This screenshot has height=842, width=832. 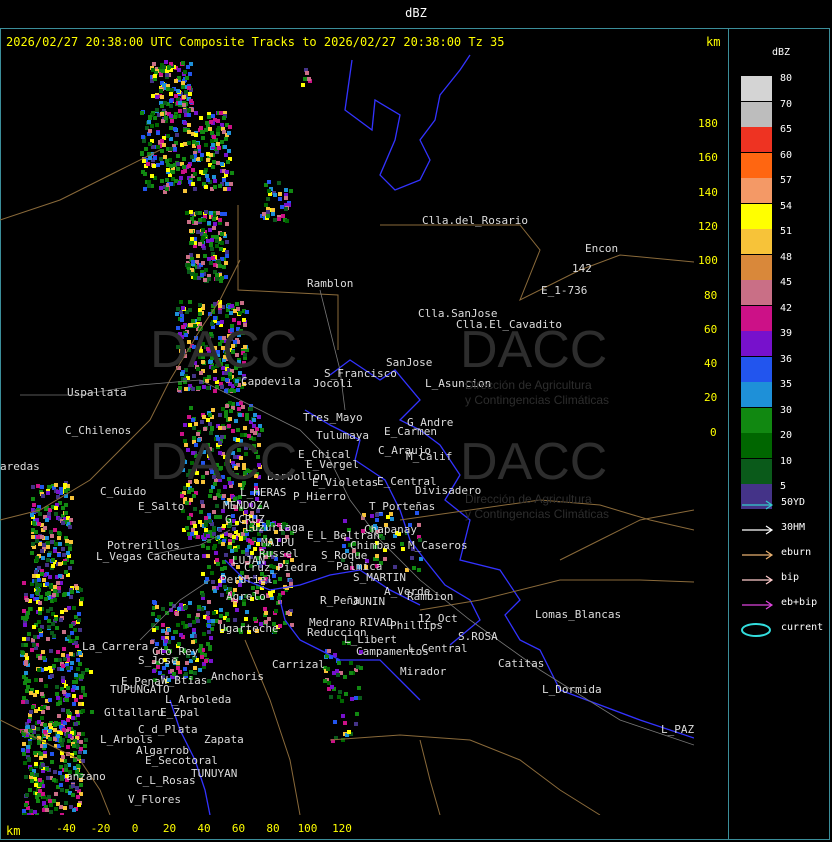 What do you see at coordinates (708, 158) in the screenshot?
I see `y-tick-label: 160` at bounding box center [708, 158].